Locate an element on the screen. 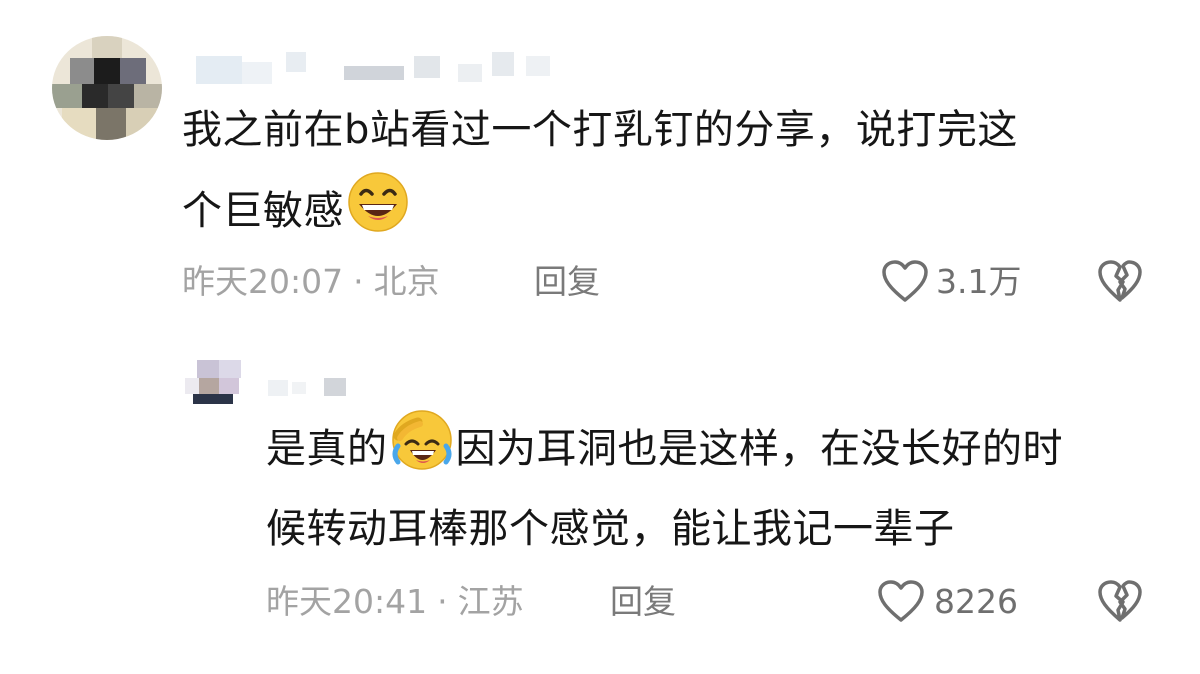 This screenshot has height=674, width=1200. grinning-sweat-emoji is located at coordinates (378, 202).